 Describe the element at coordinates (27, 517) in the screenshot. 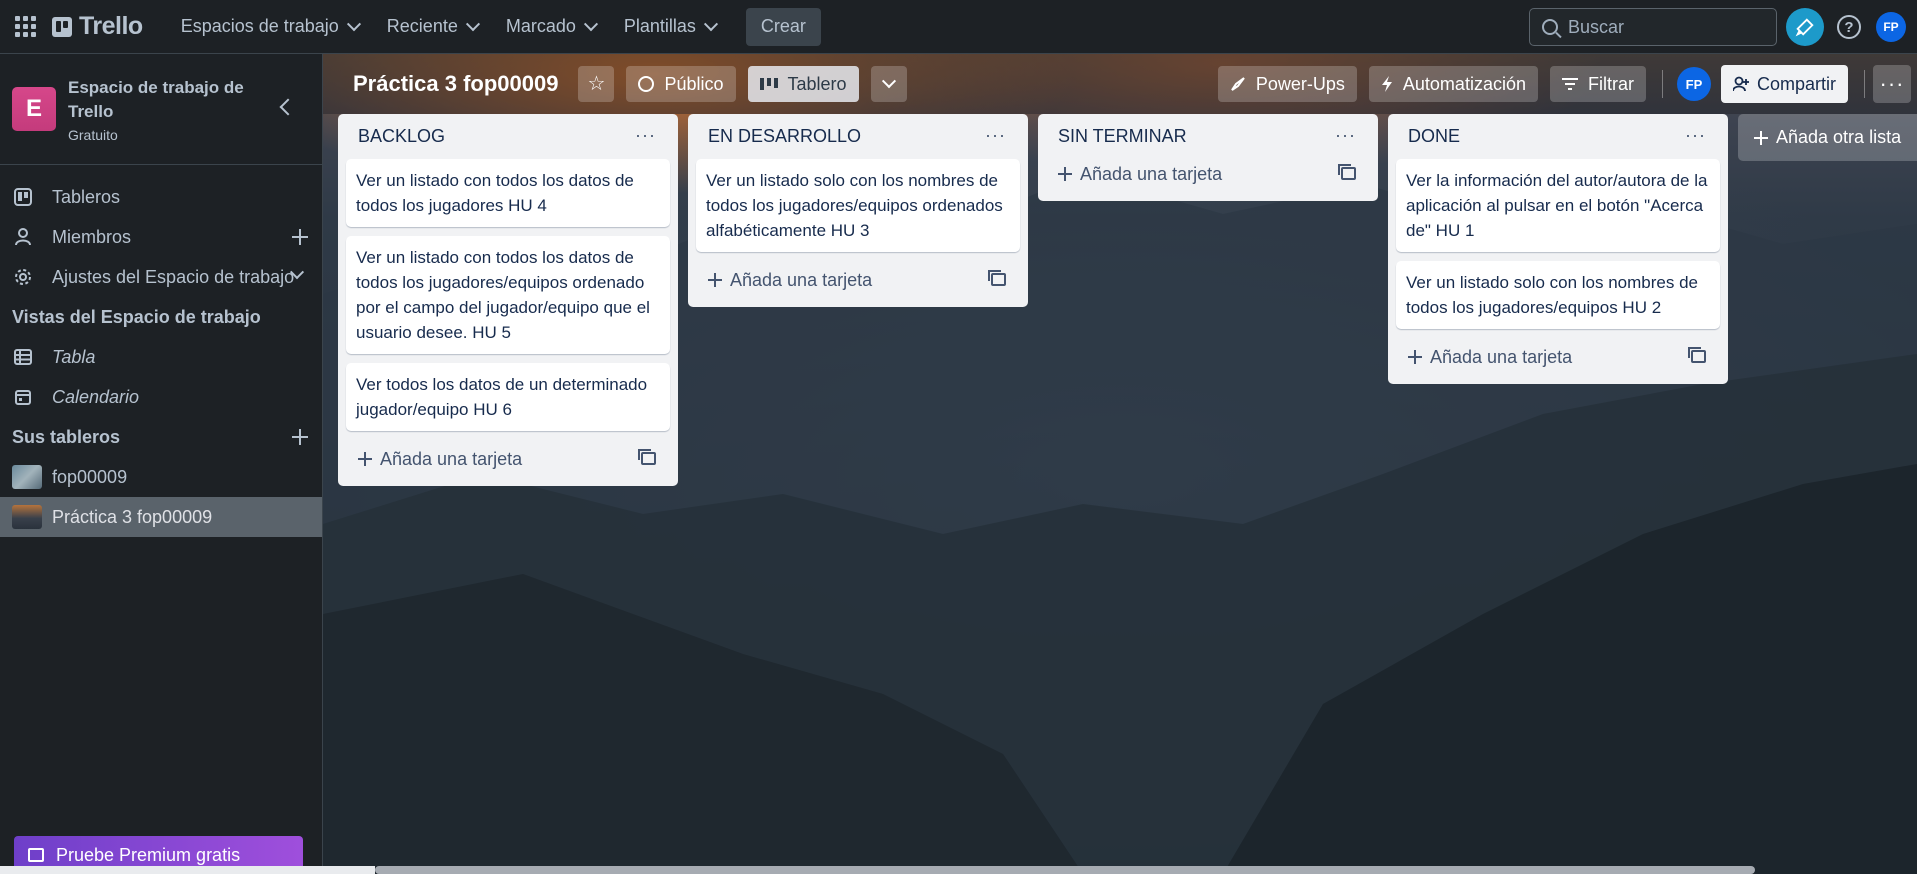

I see `board-thumbnail` at that location.